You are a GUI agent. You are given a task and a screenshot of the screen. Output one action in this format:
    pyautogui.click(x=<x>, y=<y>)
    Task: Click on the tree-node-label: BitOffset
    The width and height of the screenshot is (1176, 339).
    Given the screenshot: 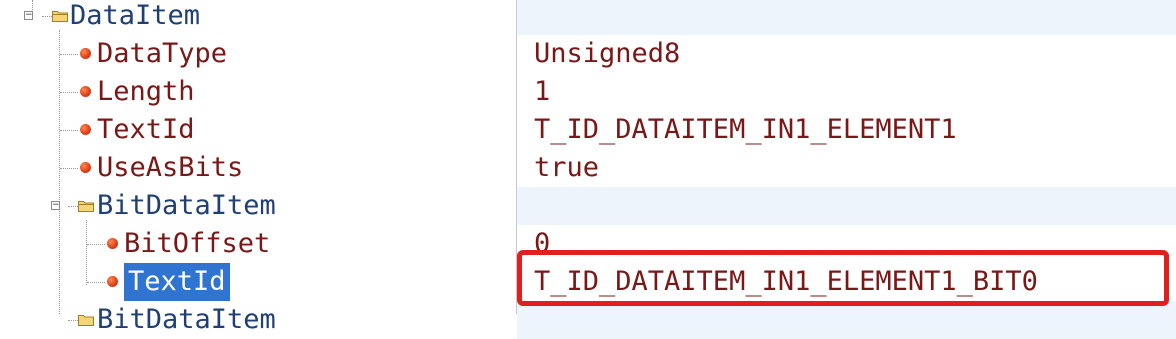 What is the action you would take?
    pyautogui.click(x=197, y=243)
    